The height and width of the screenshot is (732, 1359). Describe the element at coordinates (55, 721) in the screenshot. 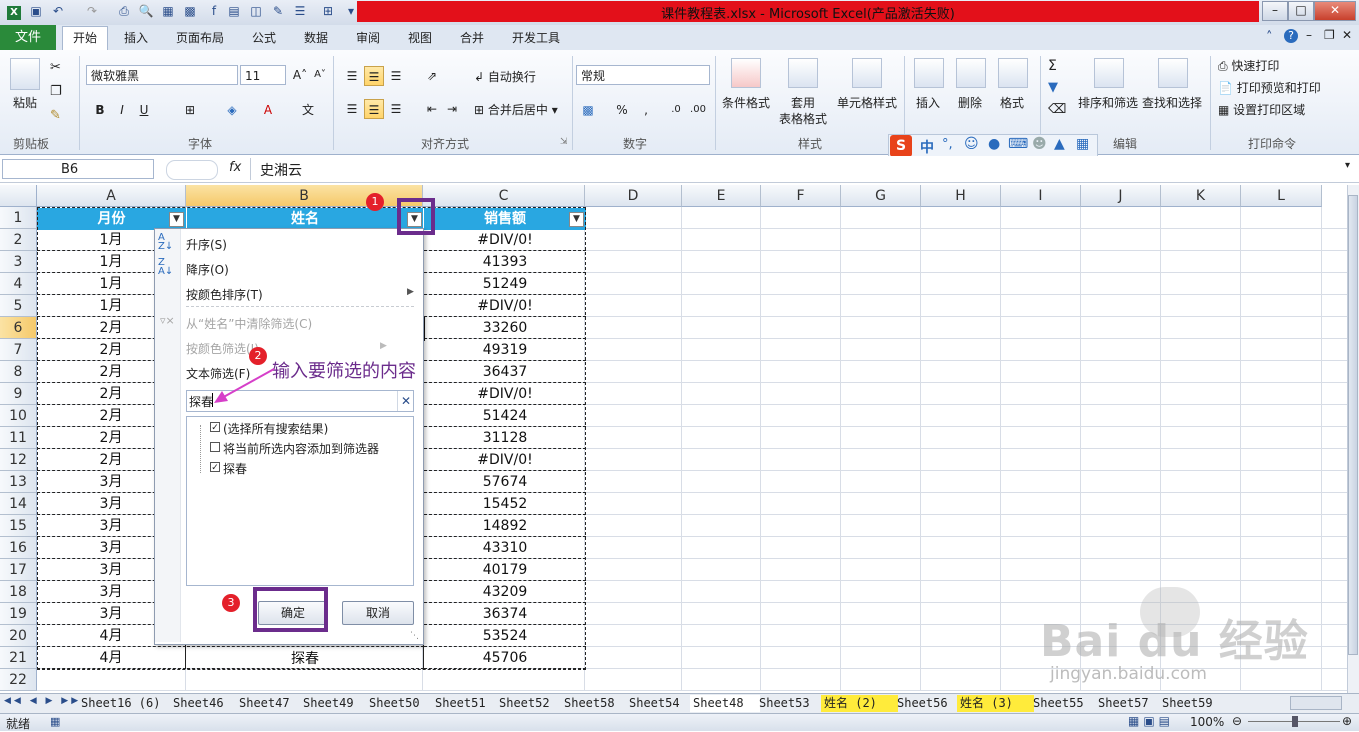

I see `macro-record-icon: ▦` at that location.